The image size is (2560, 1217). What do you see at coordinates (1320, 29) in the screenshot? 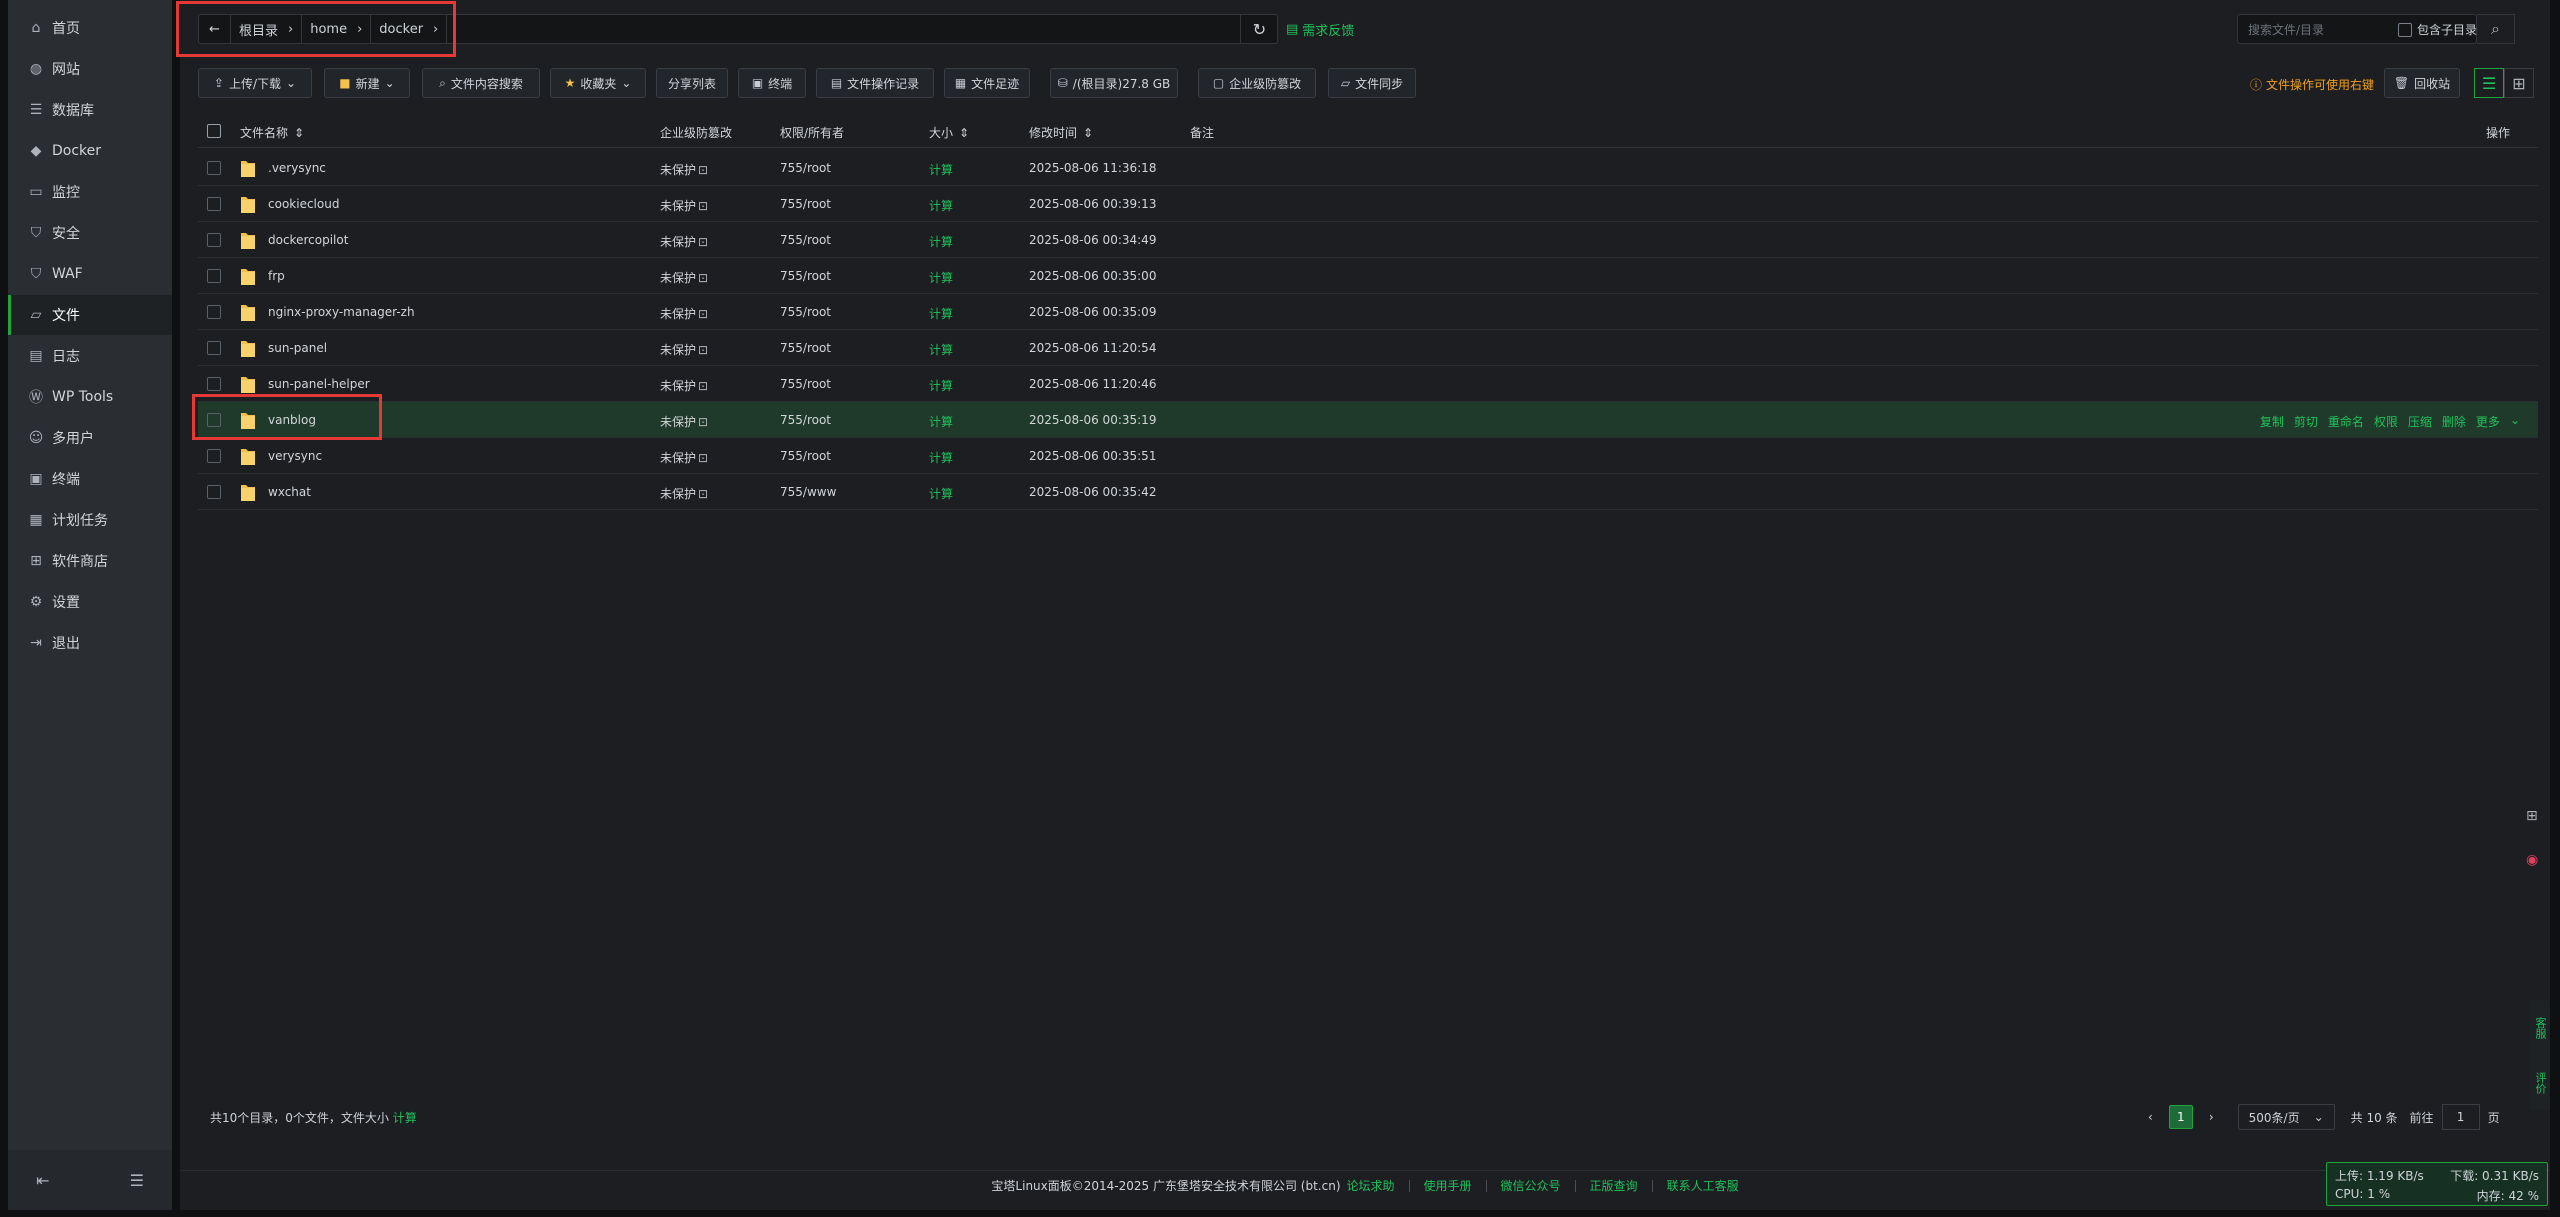
I see `feedback-link: ▤ 需求反馈` at bounding box center [1320, 29].